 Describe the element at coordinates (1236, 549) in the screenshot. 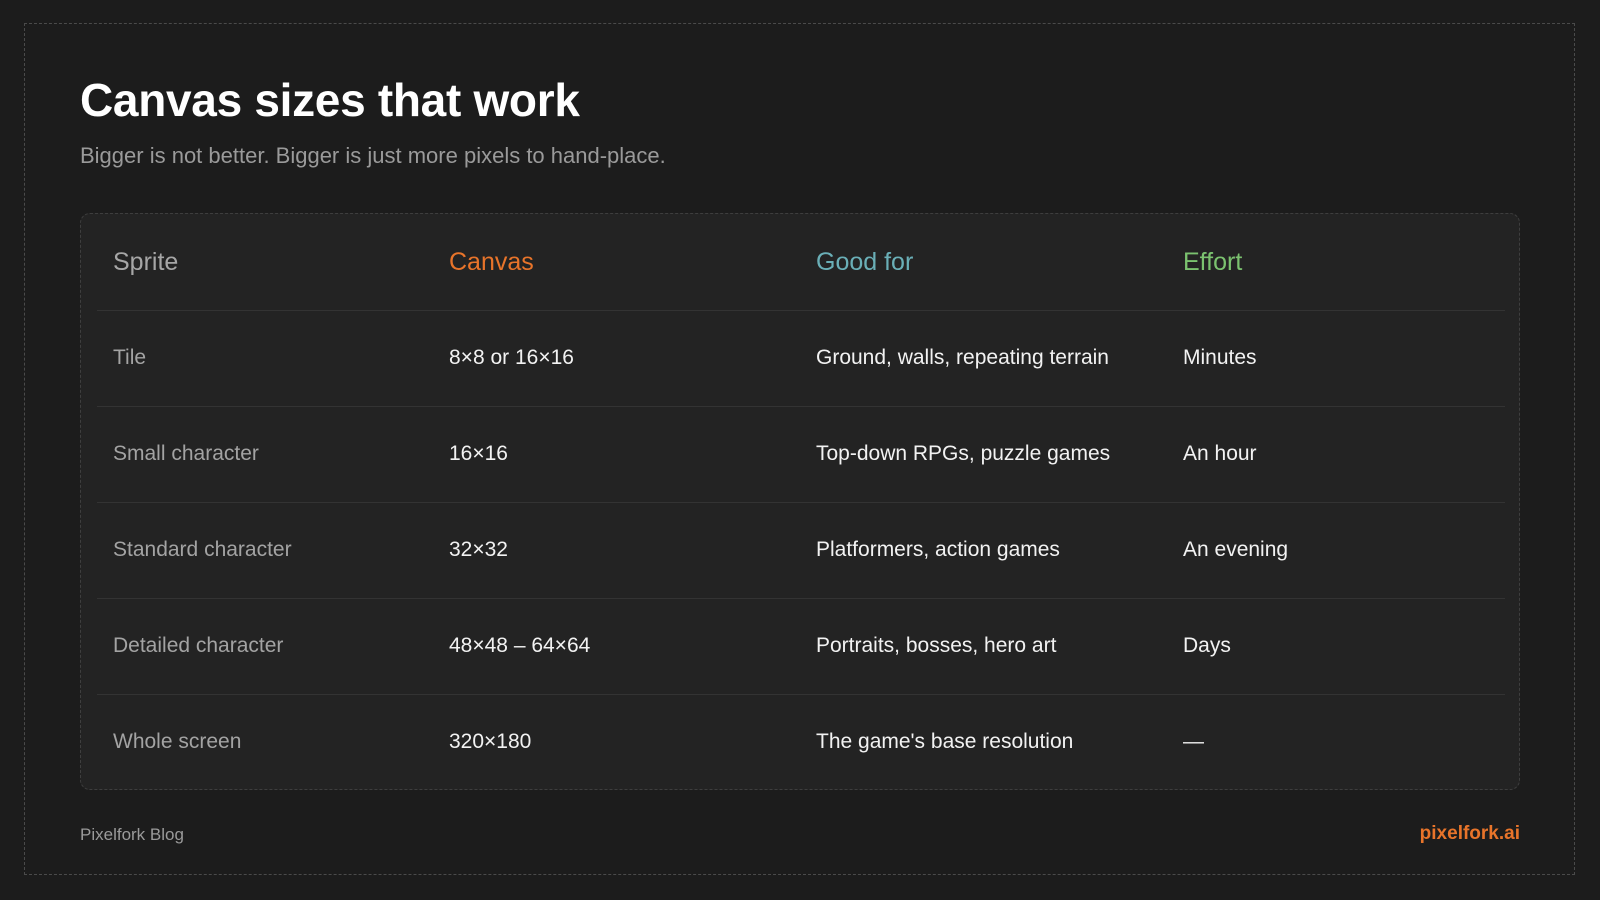

I see `effort-cell: An evening` at that location.